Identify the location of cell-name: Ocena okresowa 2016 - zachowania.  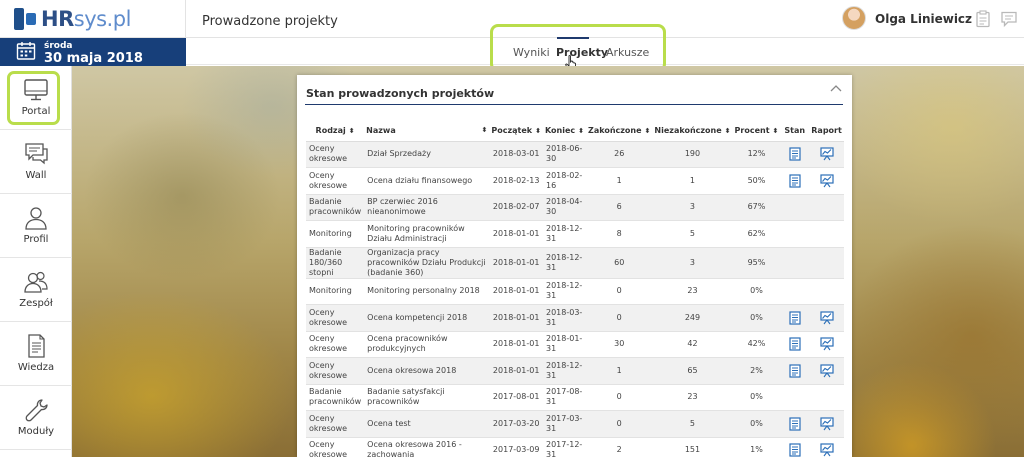
(427, 447).